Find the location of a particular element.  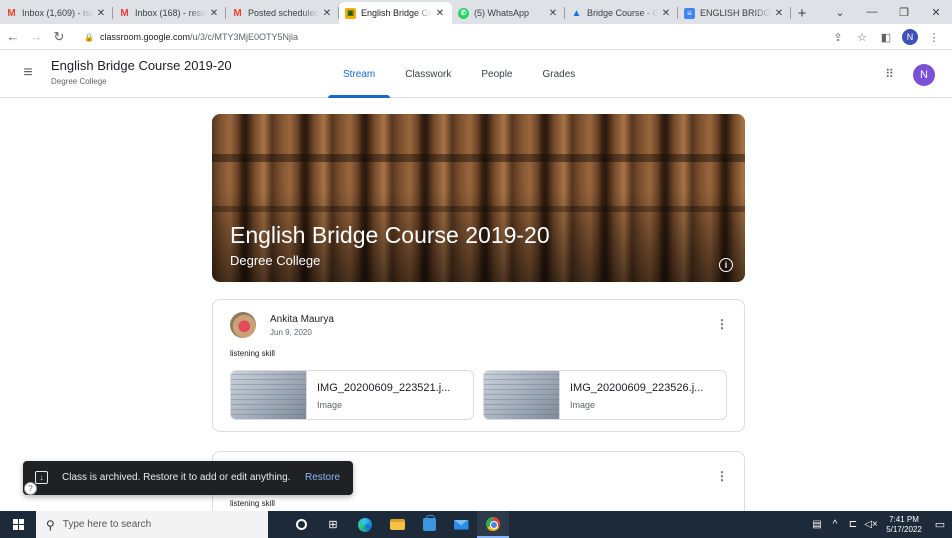

taskbar-apps: ⊞ is located at coordinates (397, 524).